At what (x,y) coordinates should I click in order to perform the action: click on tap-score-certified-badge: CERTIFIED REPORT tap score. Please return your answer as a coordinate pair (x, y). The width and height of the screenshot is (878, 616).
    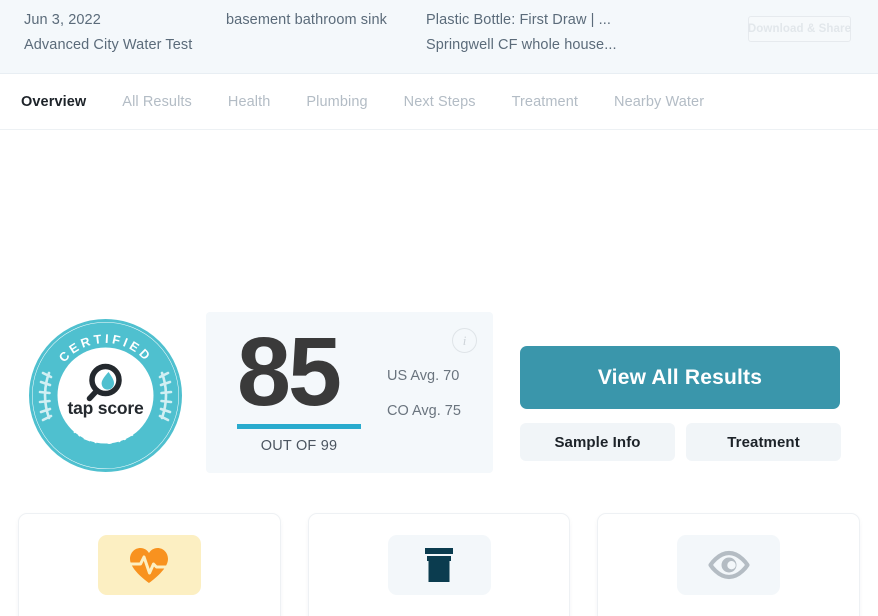
    Looking at the image, I should click on (105, 395).